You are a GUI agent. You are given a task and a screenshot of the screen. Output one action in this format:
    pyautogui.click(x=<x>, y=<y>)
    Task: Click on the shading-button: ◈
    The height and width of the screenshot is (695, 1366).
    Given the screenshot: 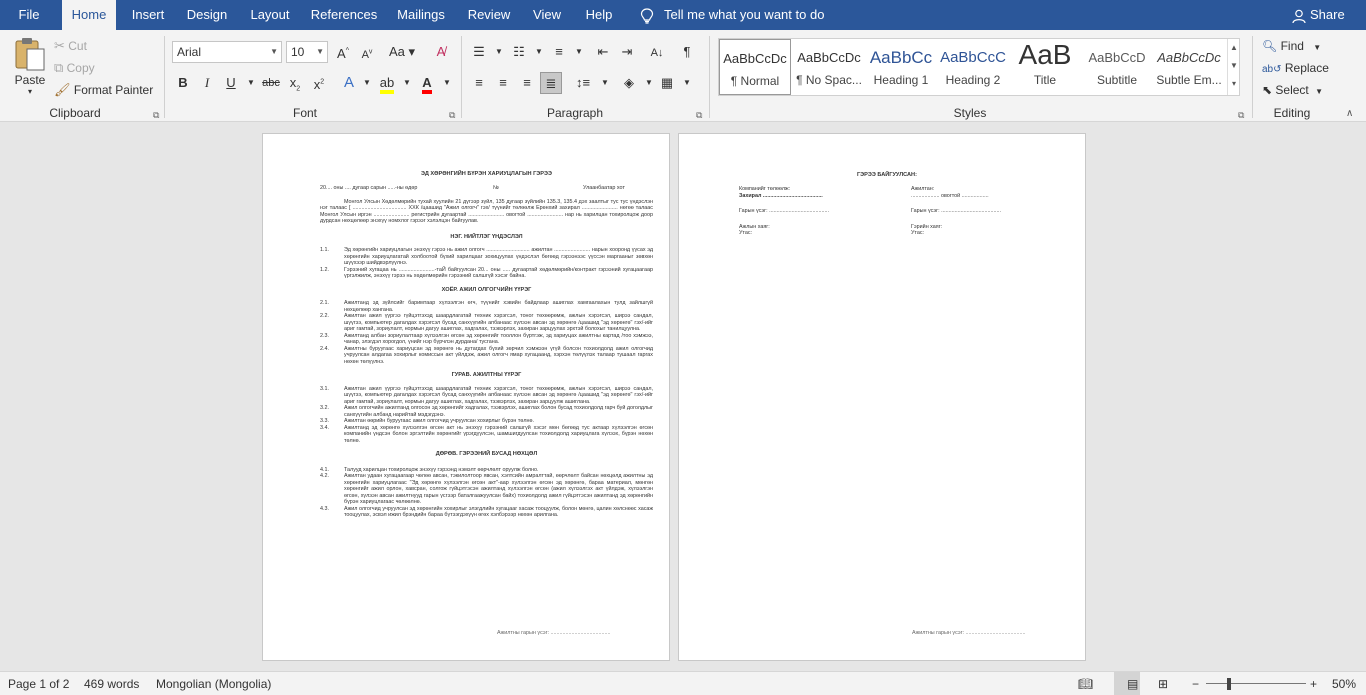 What is the action you would take?
    pyautogui.click(x=629, y=83)
    